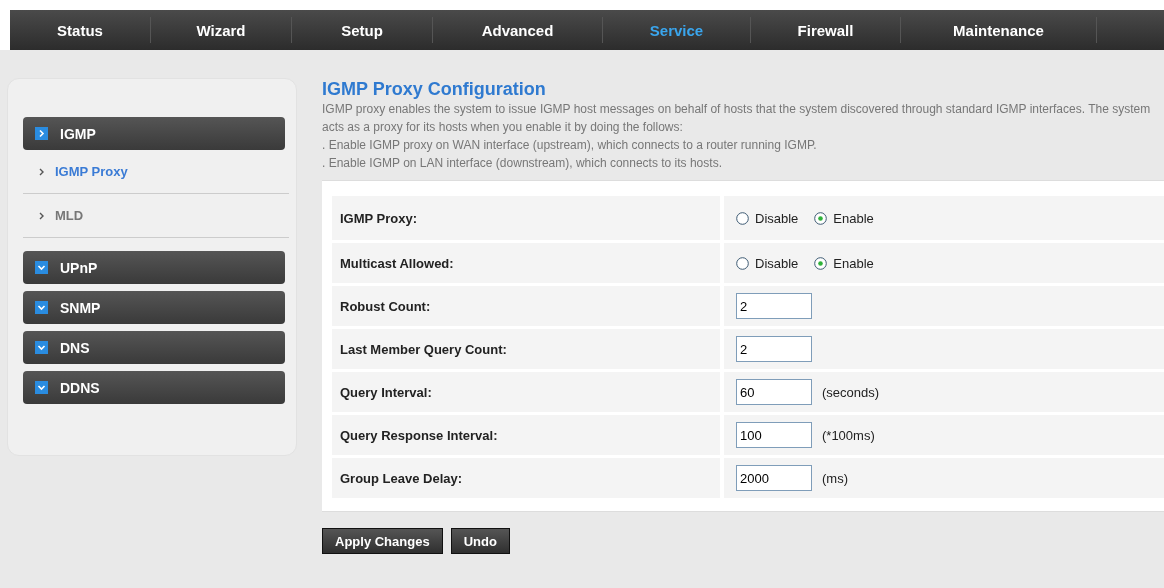  Describe the element at coordinates (526, 218) in the screenshot. I see `field-label: IGMP Proxy:` at that location.